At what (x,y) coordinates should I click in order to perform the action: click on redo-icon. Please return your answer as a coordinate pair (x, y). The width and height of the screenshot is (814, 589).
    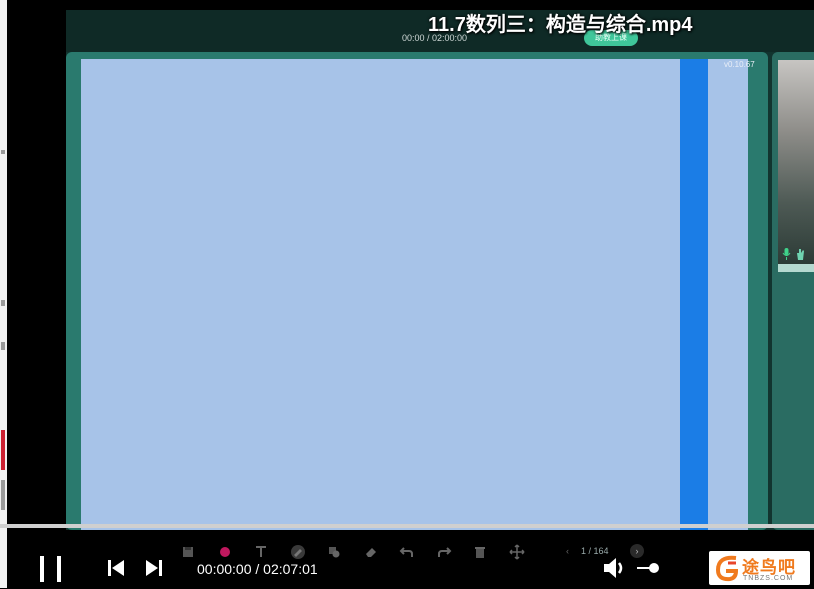
    Looking at the image, I should click on (444, 552).